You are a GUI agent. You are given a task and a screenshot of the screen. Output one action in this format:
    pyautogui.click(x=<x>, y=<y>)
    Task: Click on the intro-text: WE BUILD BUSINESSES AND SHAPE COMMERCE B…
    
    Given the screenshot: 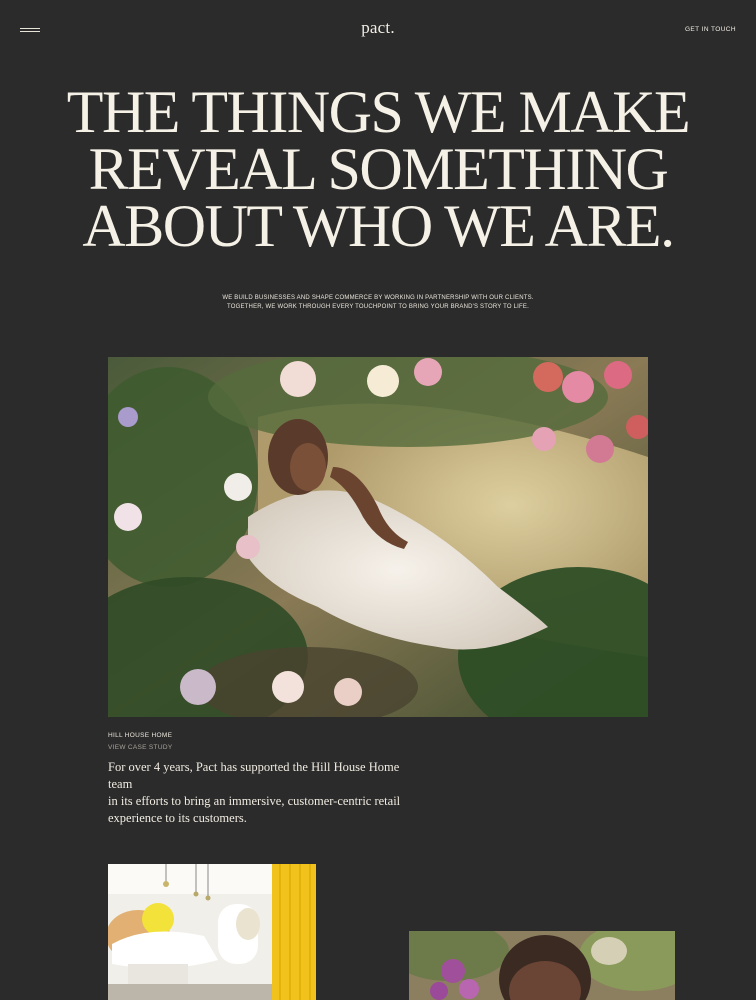 What is the action you would take?
    pyautogui.click(x=378, y=302)
    